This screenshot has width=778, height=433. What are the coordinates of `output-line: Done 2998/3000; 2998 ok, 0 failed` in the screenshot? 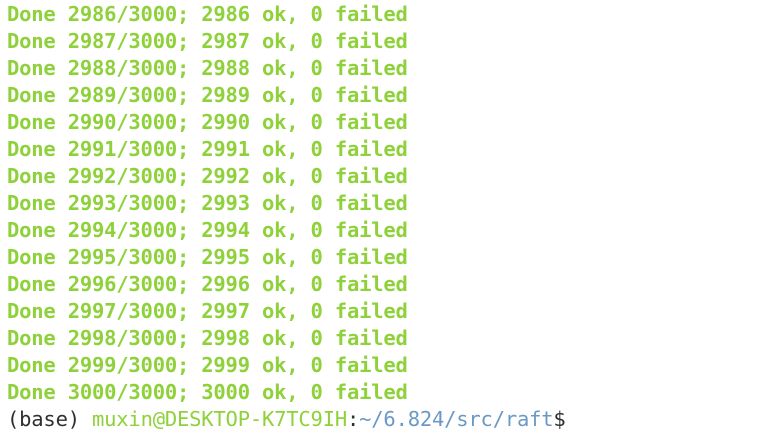 It's located at (207, 338).